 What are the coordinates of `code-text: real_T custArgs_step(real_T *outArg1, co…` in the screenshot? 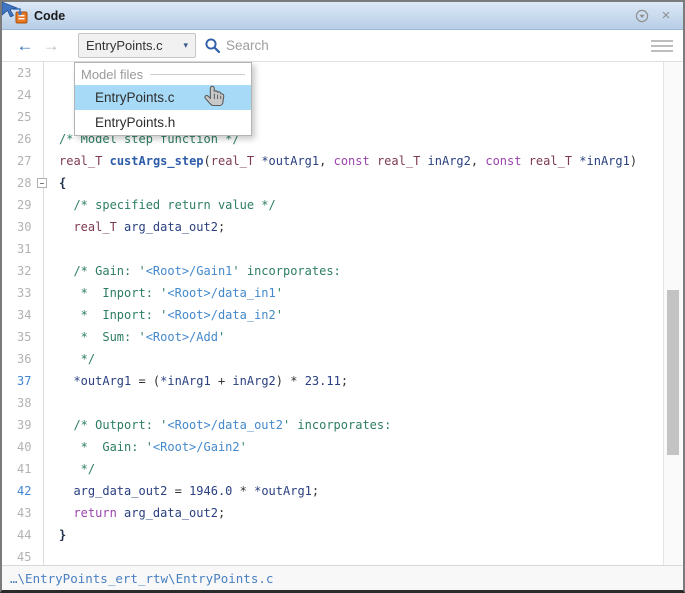 It's located at (340, 161).